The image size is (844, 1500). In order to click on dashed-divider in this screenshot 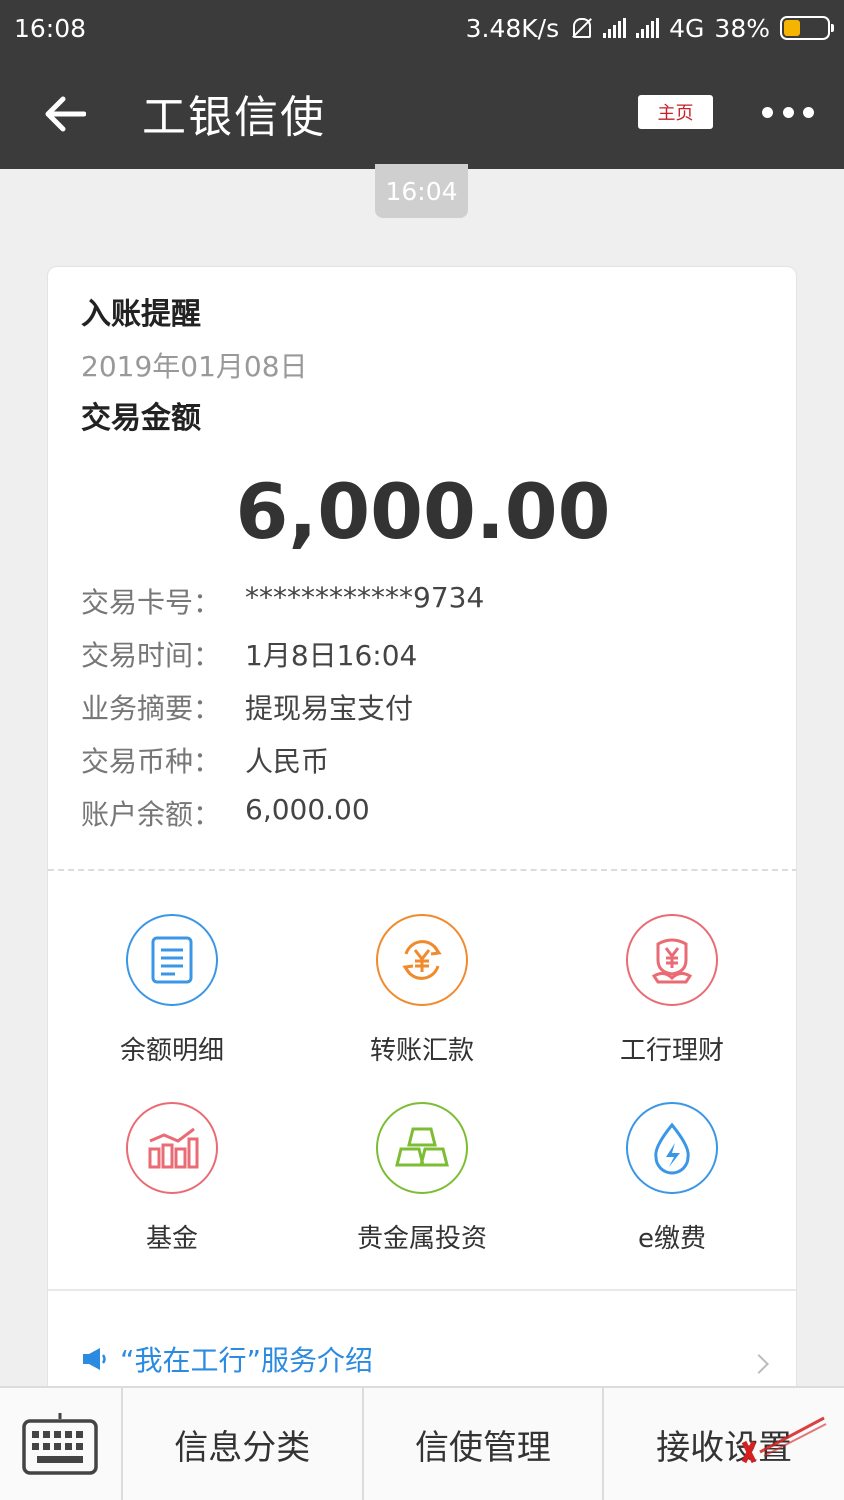, I will do `click(422, 870)`.